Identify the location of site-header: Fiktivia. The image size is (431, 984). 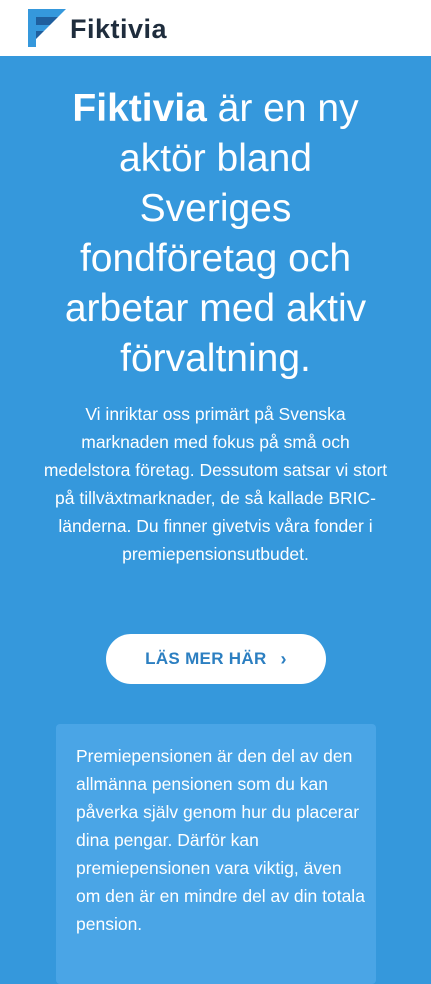
(215, 28).